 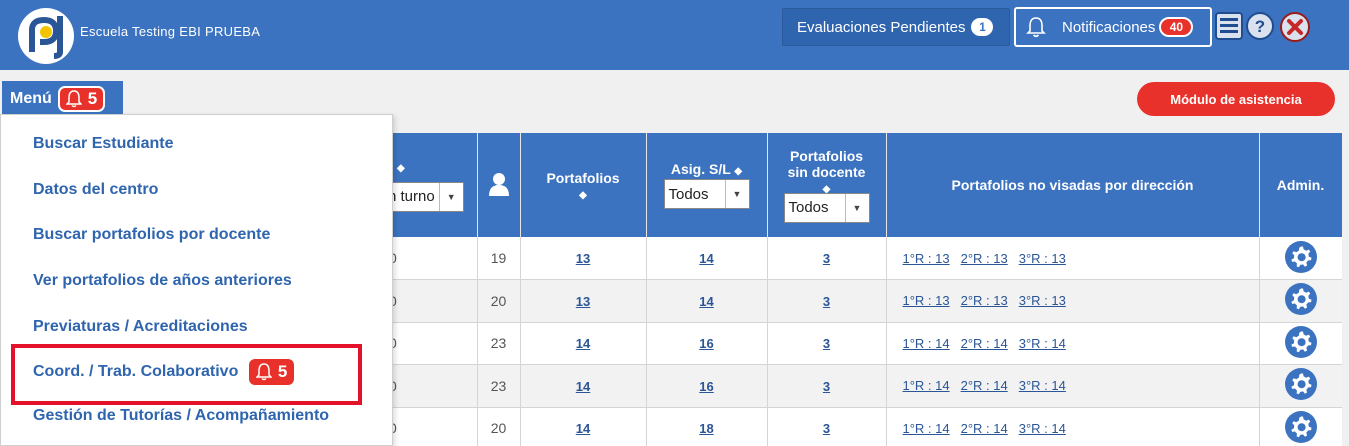 I want to click on menu-button: Menú 5, so click(x=62, y=99).